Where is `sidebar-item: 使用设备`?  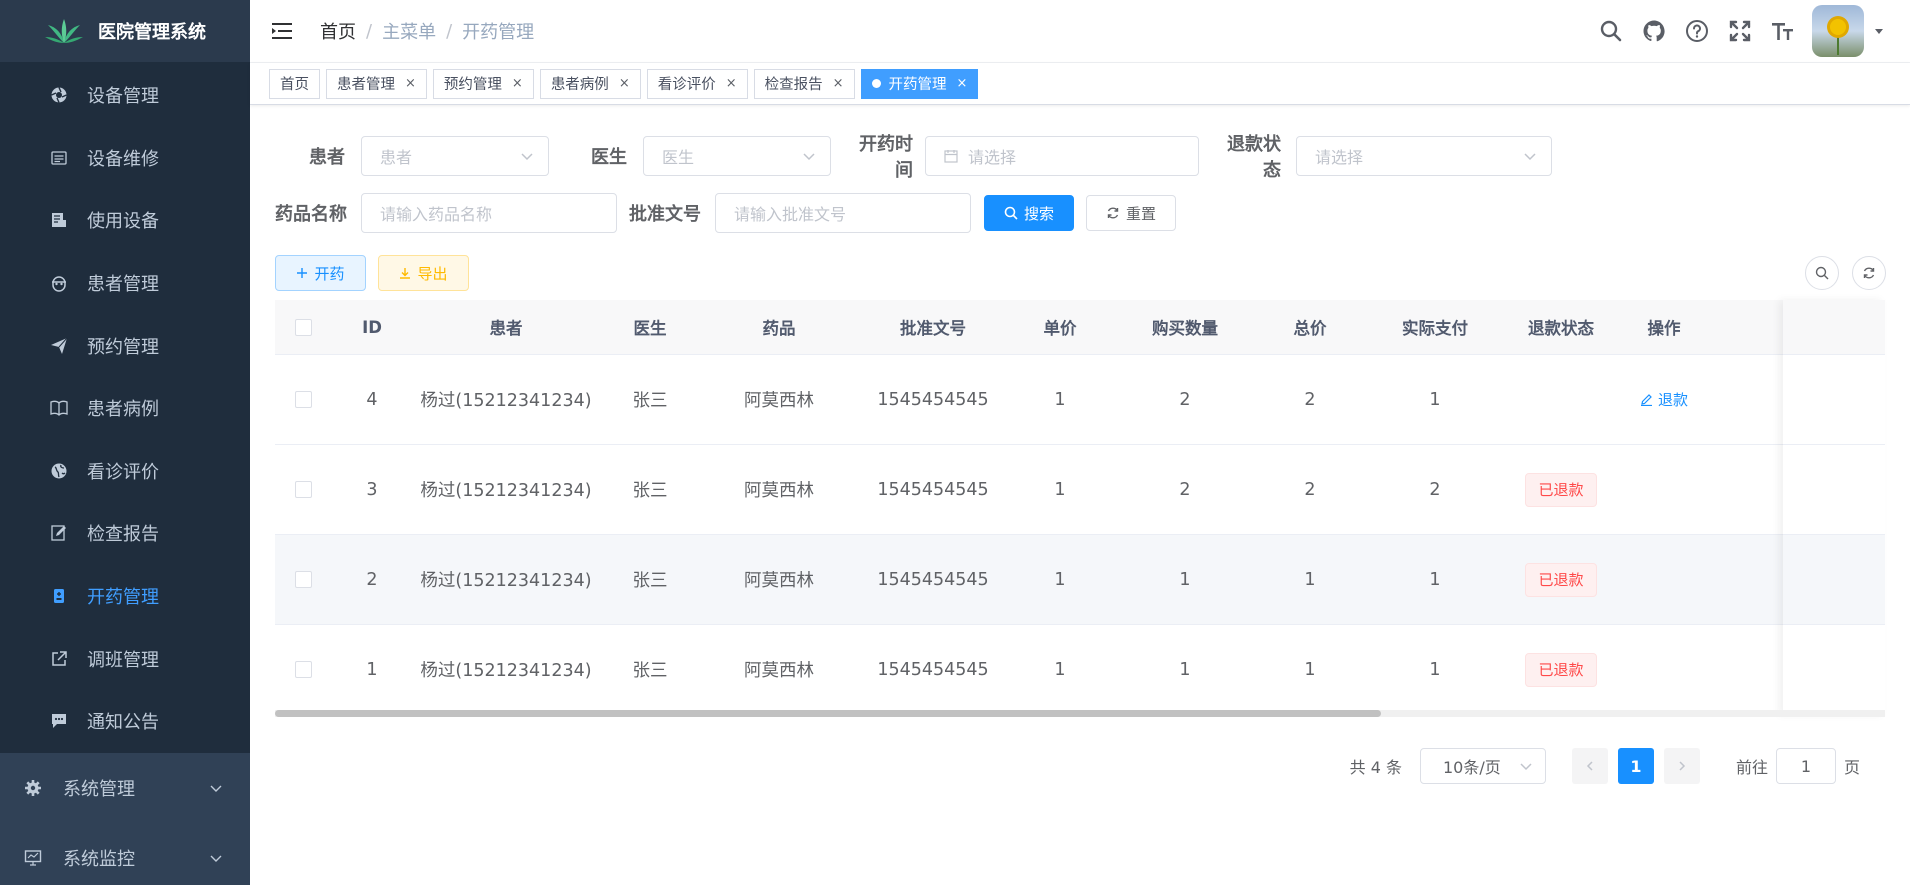 sidebar-item: 使用设备 is located at coordinates (125, 220).